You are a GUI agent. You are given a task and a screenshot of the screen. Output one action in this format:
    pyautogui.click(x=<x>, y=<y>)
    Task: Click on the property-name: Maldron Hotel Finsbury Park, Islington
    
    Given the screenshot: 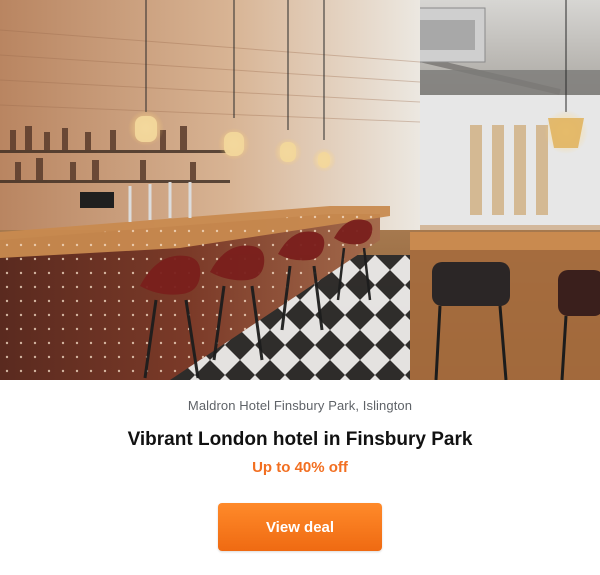 What is the action you would take?
    pyautogui.click(x=300, y=405)
    